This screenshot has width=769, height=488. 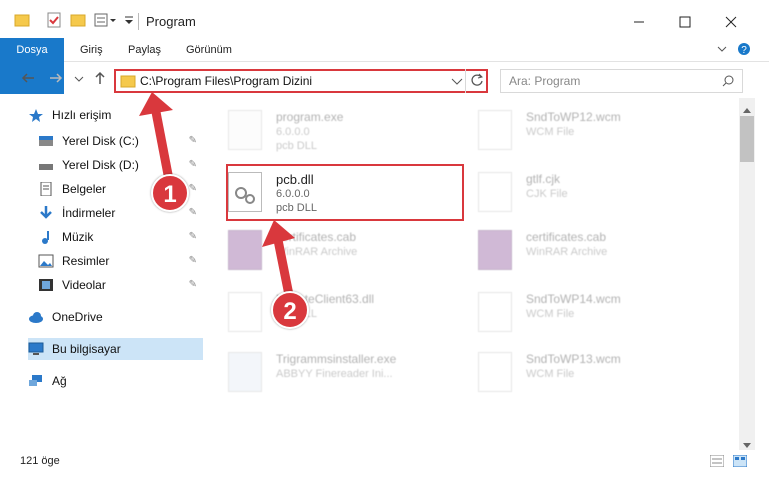 I want to click on annotation-arrows, so click(x=217, y=196).